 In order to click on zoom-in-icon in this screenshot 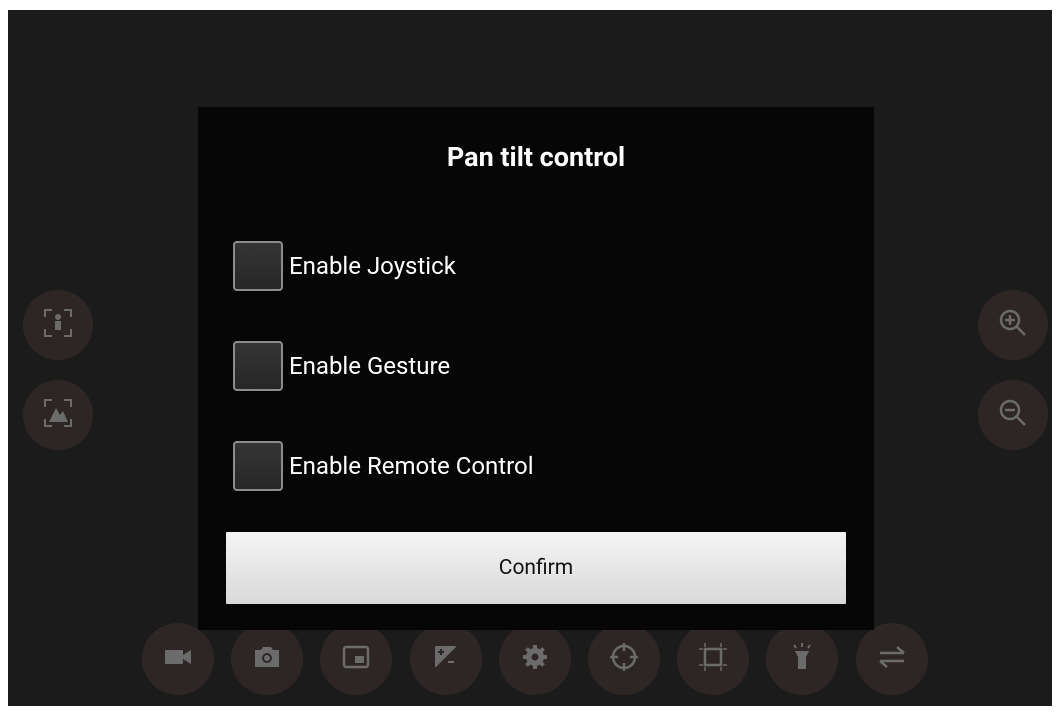, I will do `click(1013, 325)`.